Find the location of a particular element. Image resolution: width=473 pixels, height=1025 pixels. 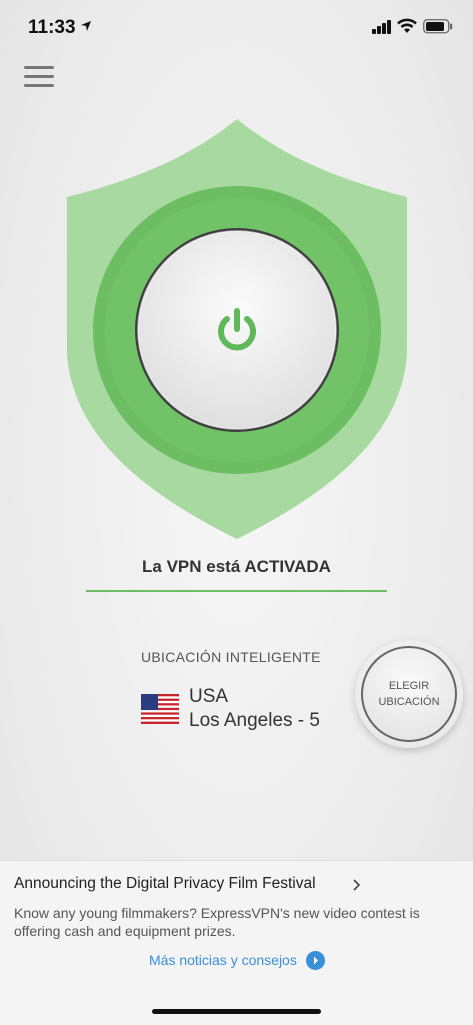

location-country: USA is located at coordinates (208, 697).